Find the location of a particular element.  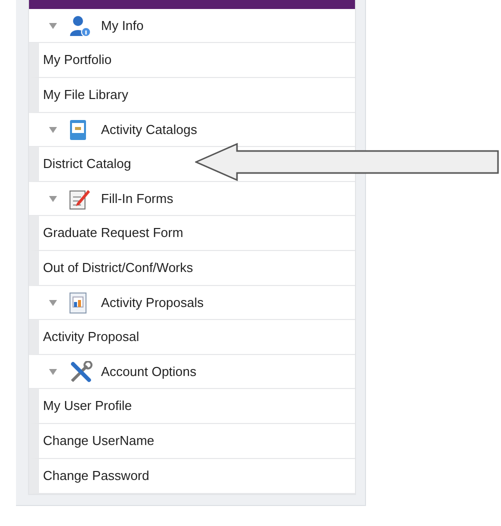

menu-item: My Portfolio is located at coordinates (192, 60).